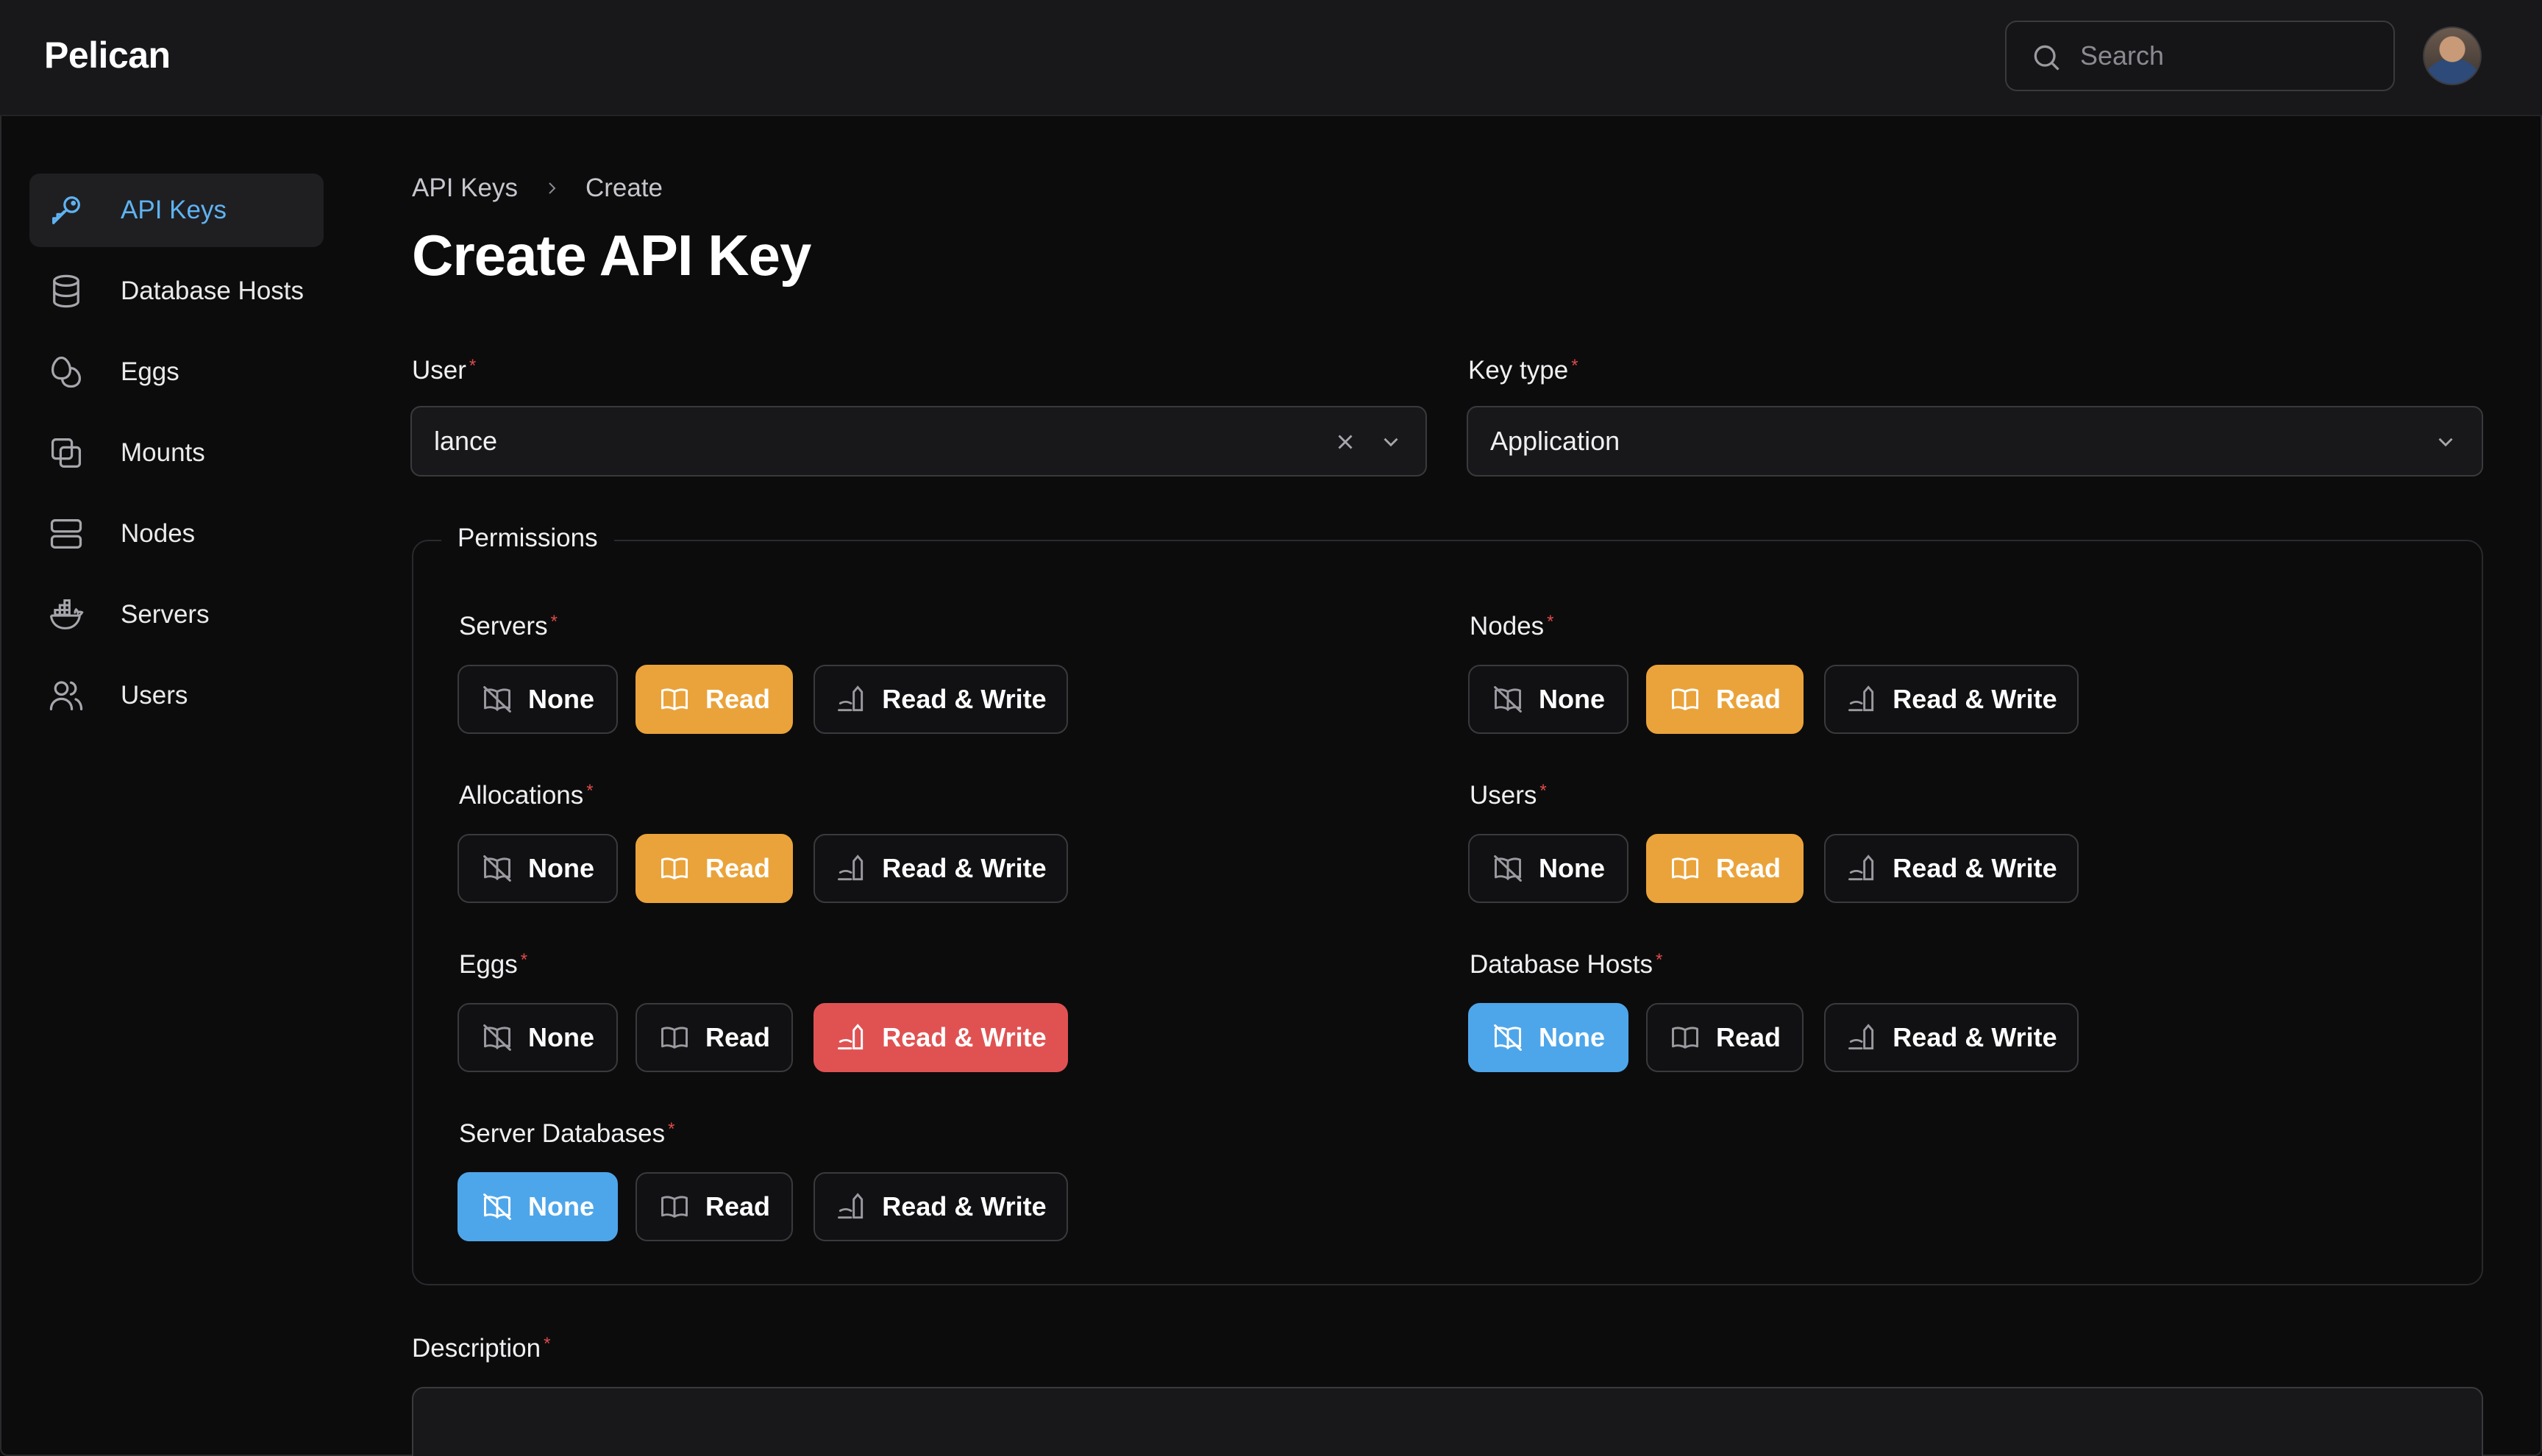 This screenshot has width=2542, height=1456. Describe the element at coordinates (1975, 441) in the screenshot. I see `key-type-select: Application` at that location.